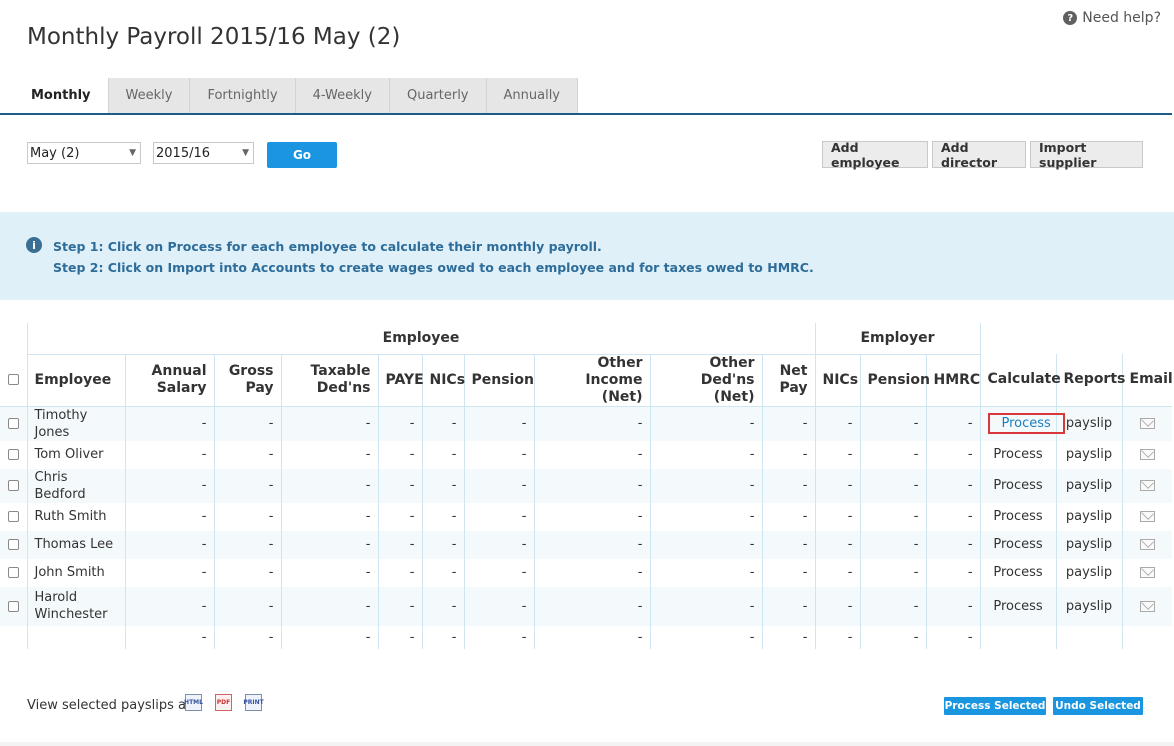 This screenshot has height=746, width=1174. I want to click on period-select-value: May (2), so click(55, 153).